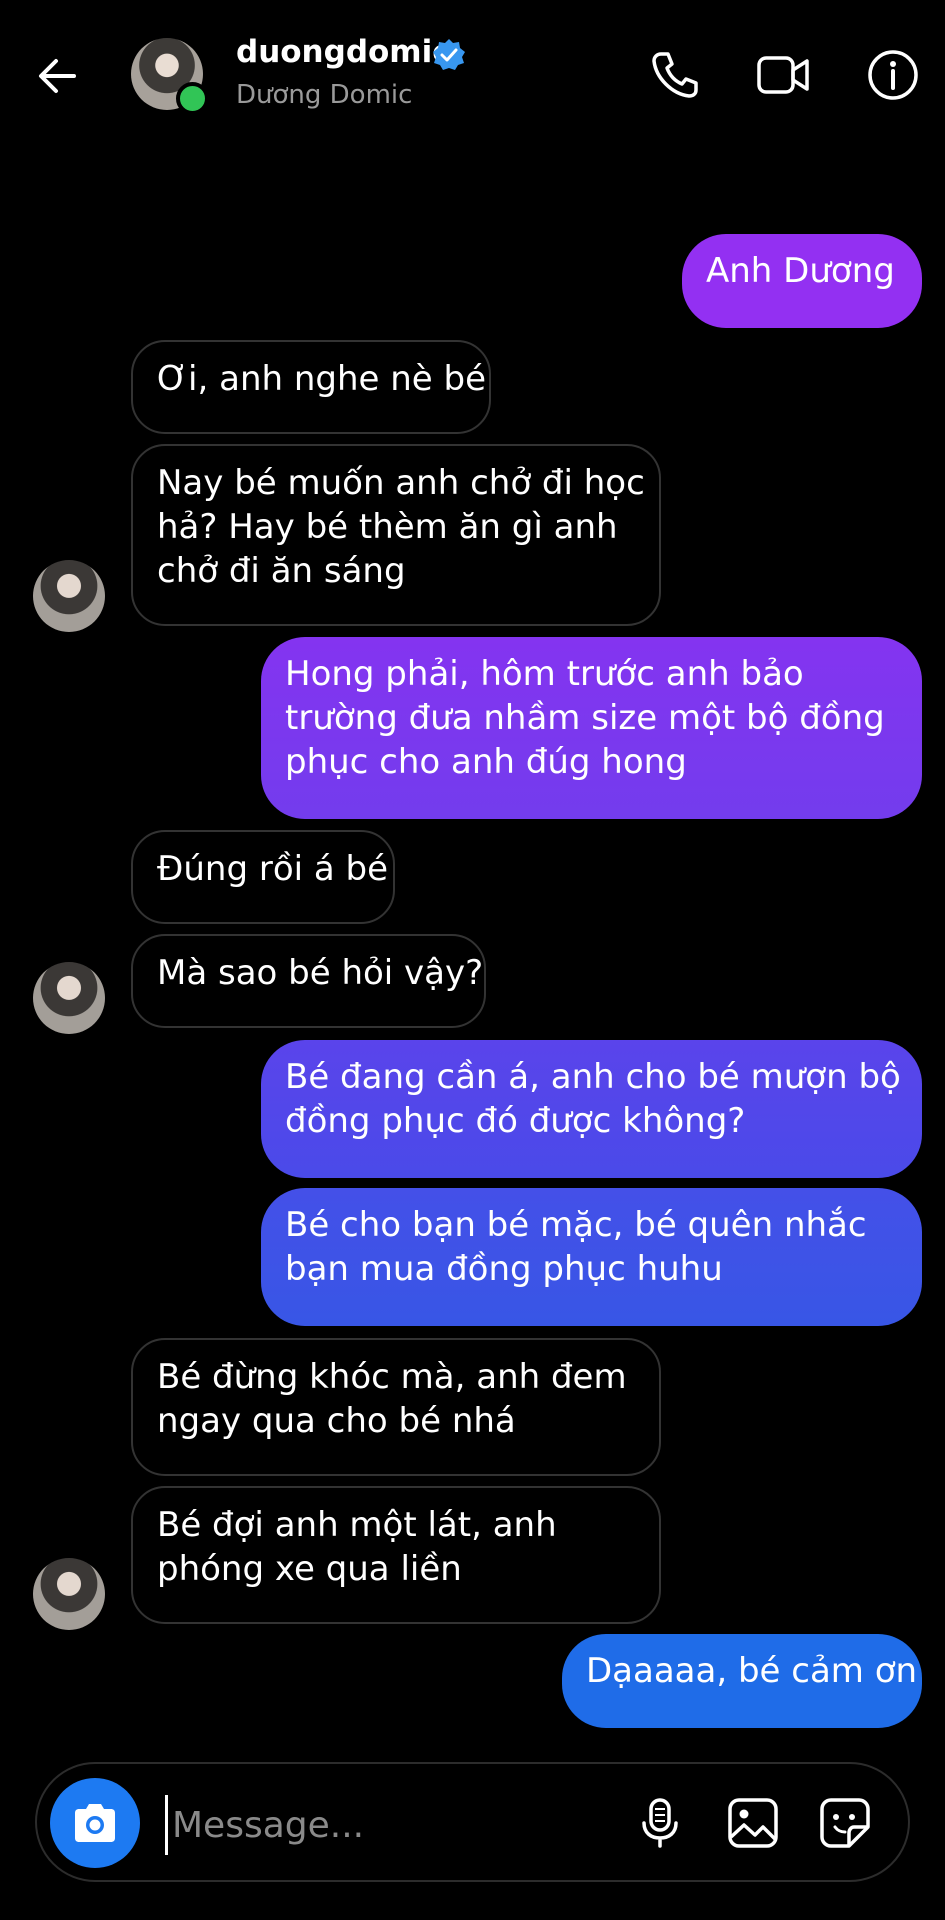 The width and height of the screenshot is (945, 1920). What do you see at coordinates (58, 76) in the screenshot?
I see `back-arrow-icon` at bounding box center [58, 76].